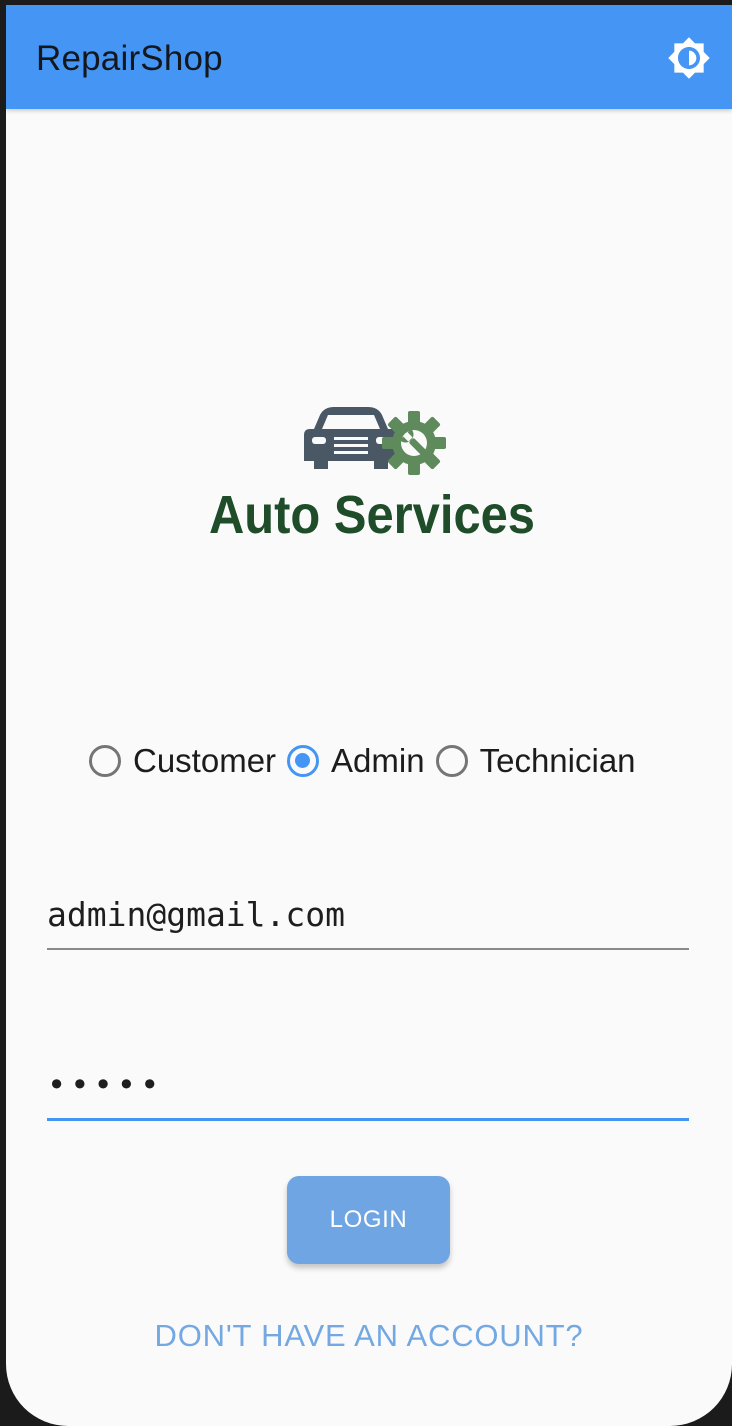 The height and width of the screenshot is (1426, 732). Describe the element at coordinates (414, 443) in the screenshot. I see `gear-wrench-icon` at that location.